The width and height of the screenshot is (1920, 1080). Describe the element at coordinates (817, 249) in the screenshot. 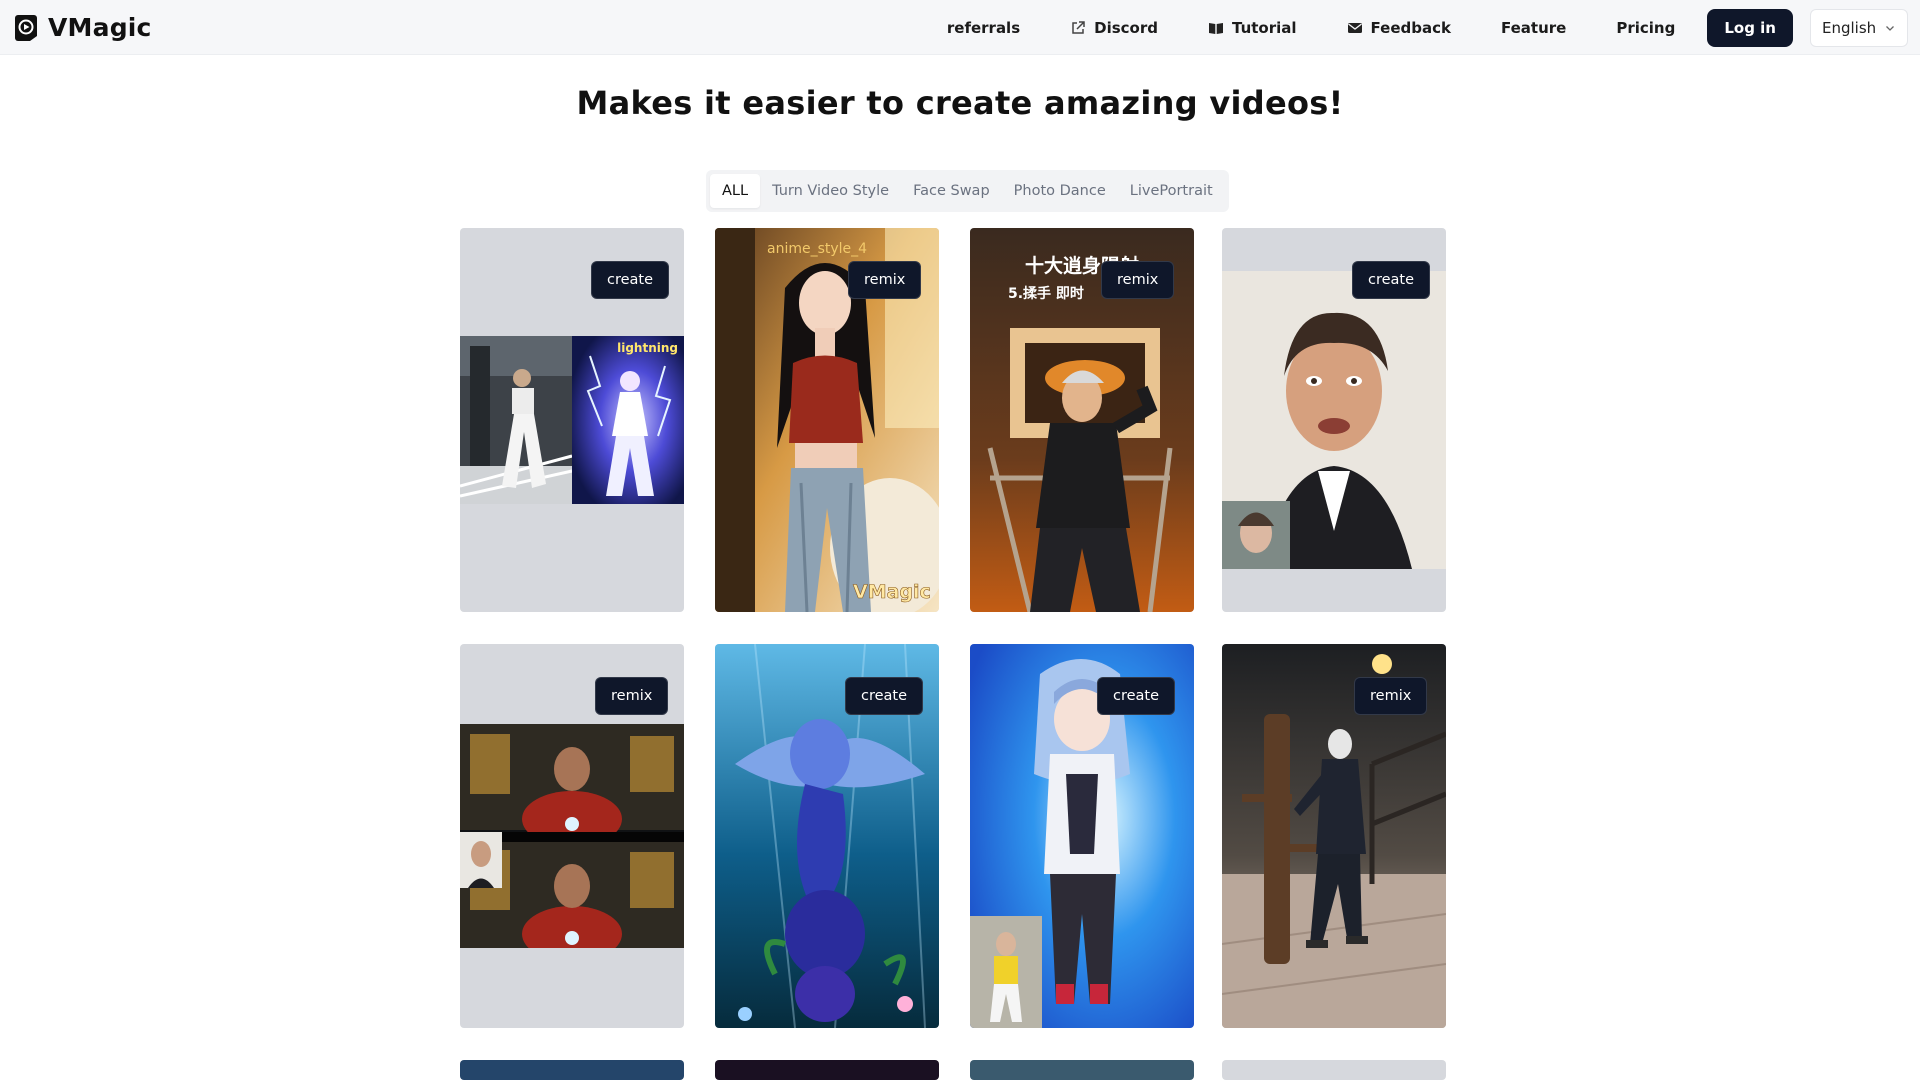

I see `card-overlay-text: anime_style_4` at that location.